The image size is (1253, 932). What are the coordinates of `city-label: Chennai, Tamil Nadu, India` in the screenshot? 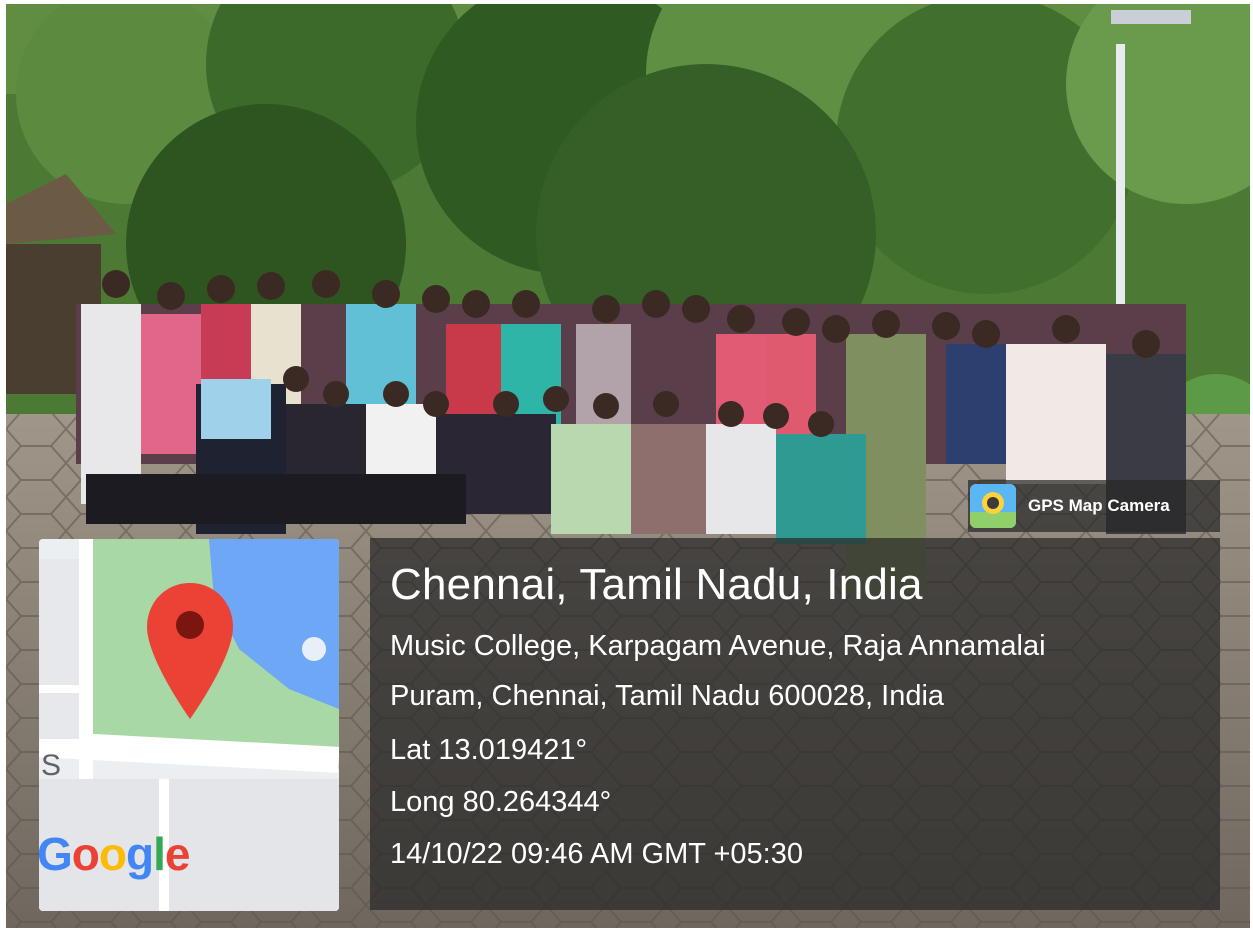 It's located at (656, 584).